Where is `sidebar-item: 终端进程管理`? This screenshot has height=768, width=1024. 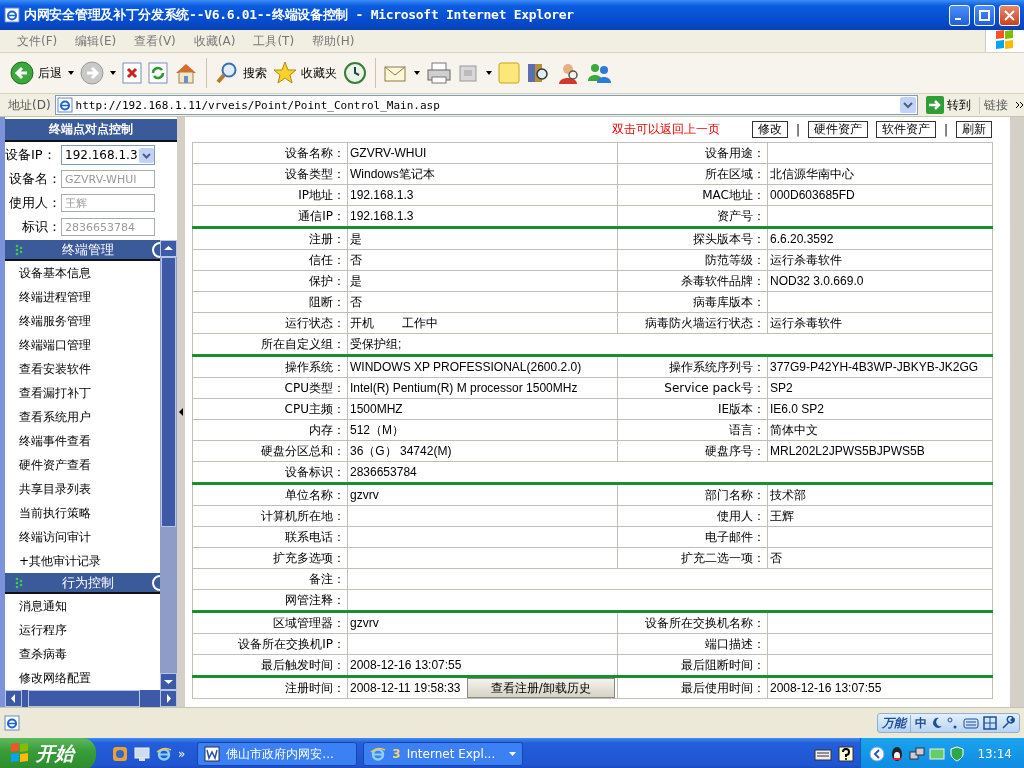
sidebar-item: 终端进程管理 is located at coordinates (82, 297).